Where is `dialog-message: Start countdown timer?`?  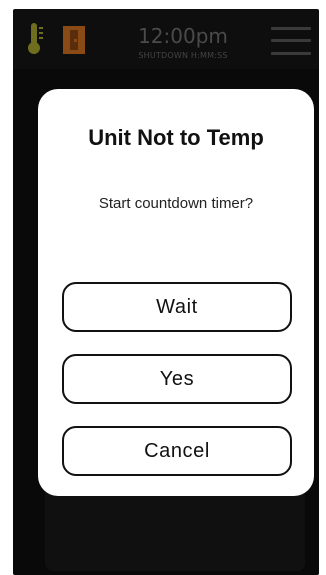
dialog-message: Start countdown timer? is located at coordinates (176, 203).